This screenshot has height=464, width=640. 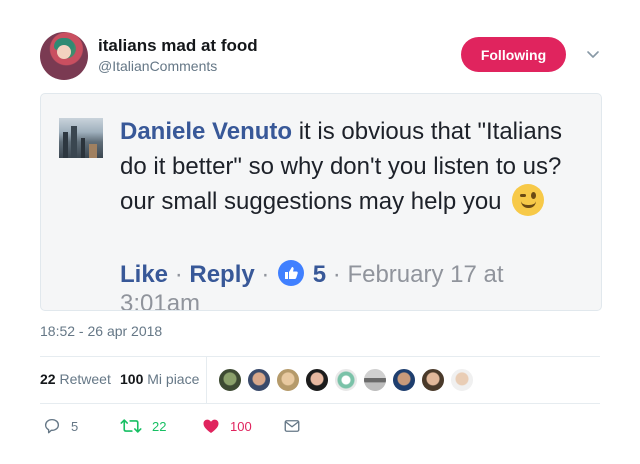 I want to click on avatar, so click(x=64, y=56).